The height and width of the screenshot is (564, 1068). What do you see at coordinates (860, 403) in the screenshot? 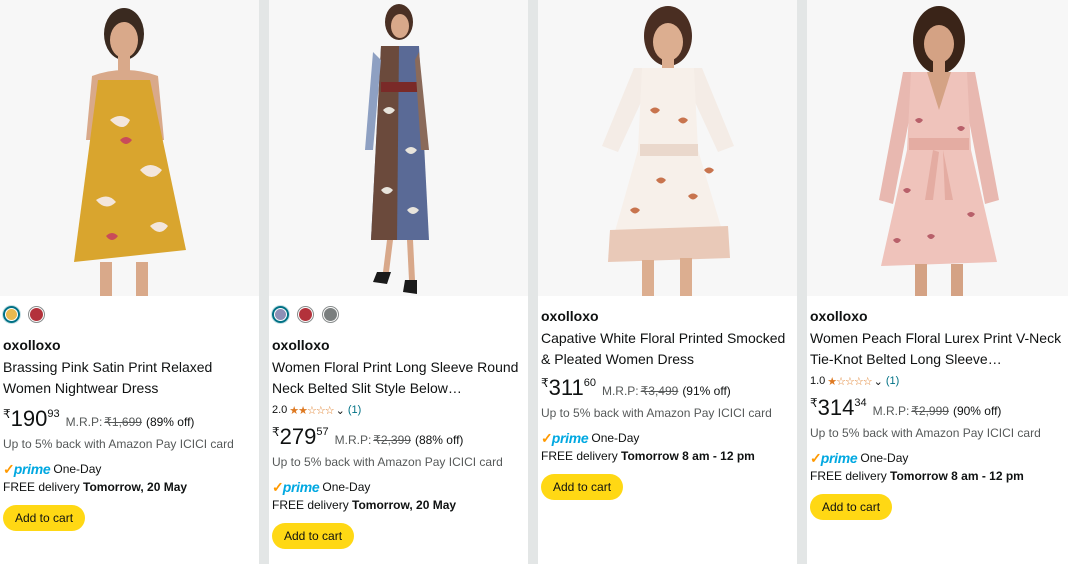
I see `price-fraction: 34` at bounding box center [860, 403].